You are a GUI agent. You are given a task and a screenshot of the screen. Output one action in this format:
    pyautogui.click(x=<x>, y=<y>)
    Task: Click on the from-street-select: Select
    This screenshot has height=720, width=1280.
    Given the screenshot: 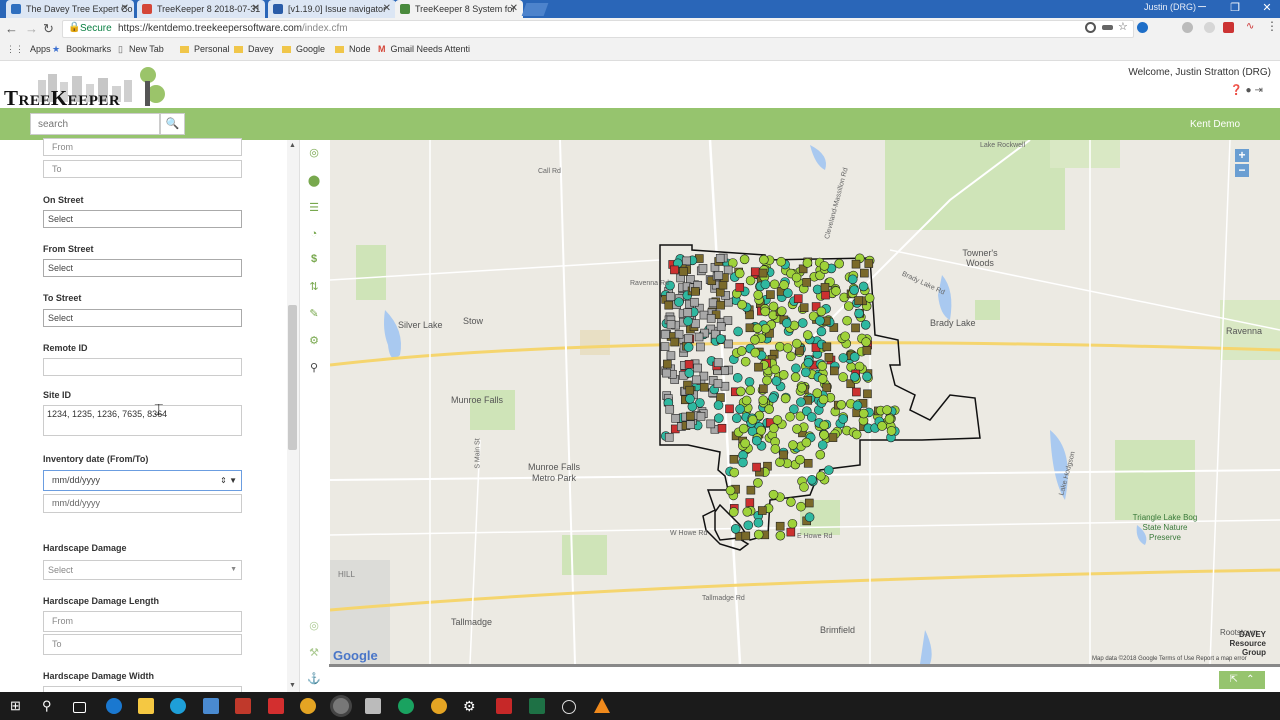 What is the action you would take?
    pyautogui.click(x=142, y=268)
    